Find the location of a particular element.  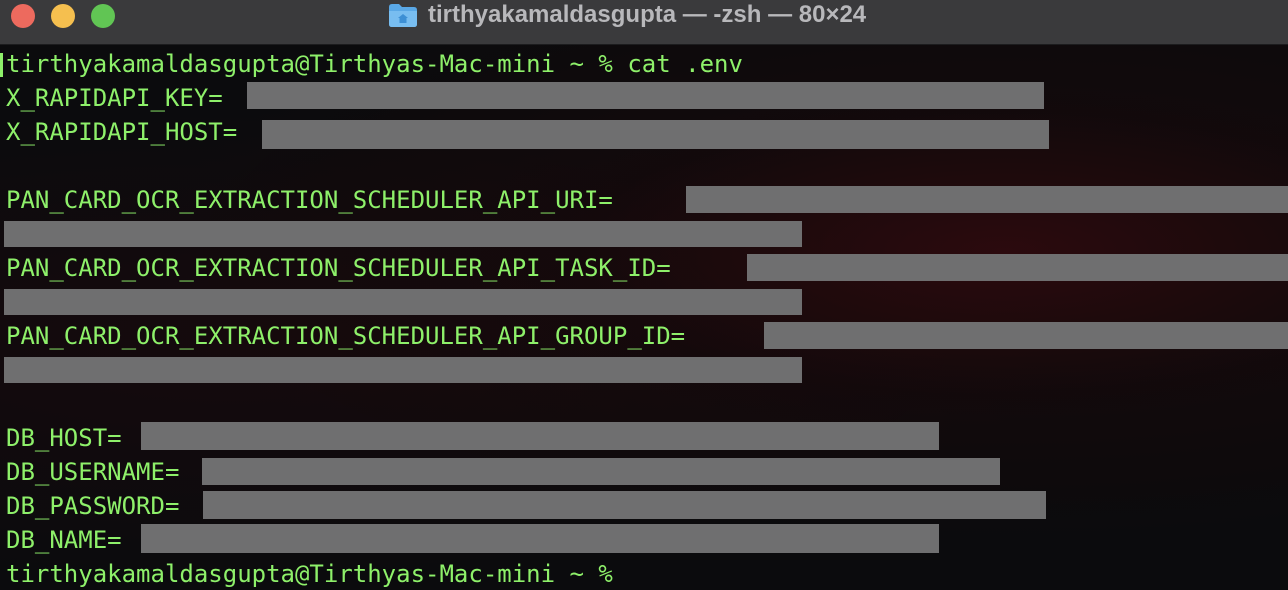

window-title: tirthyakamaldasgupta — -zsh — 80×24 is located at coordinates (647, 14).